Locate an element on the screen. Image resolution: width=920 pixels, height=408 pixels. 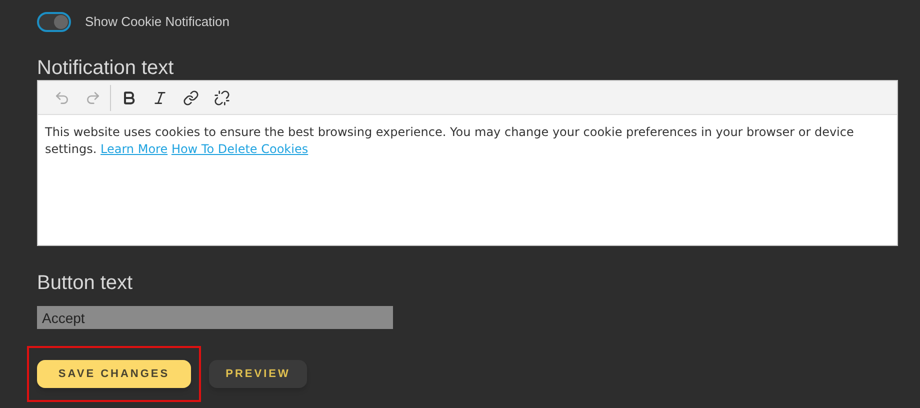
italic-icon is located at coordinates (160, 98).